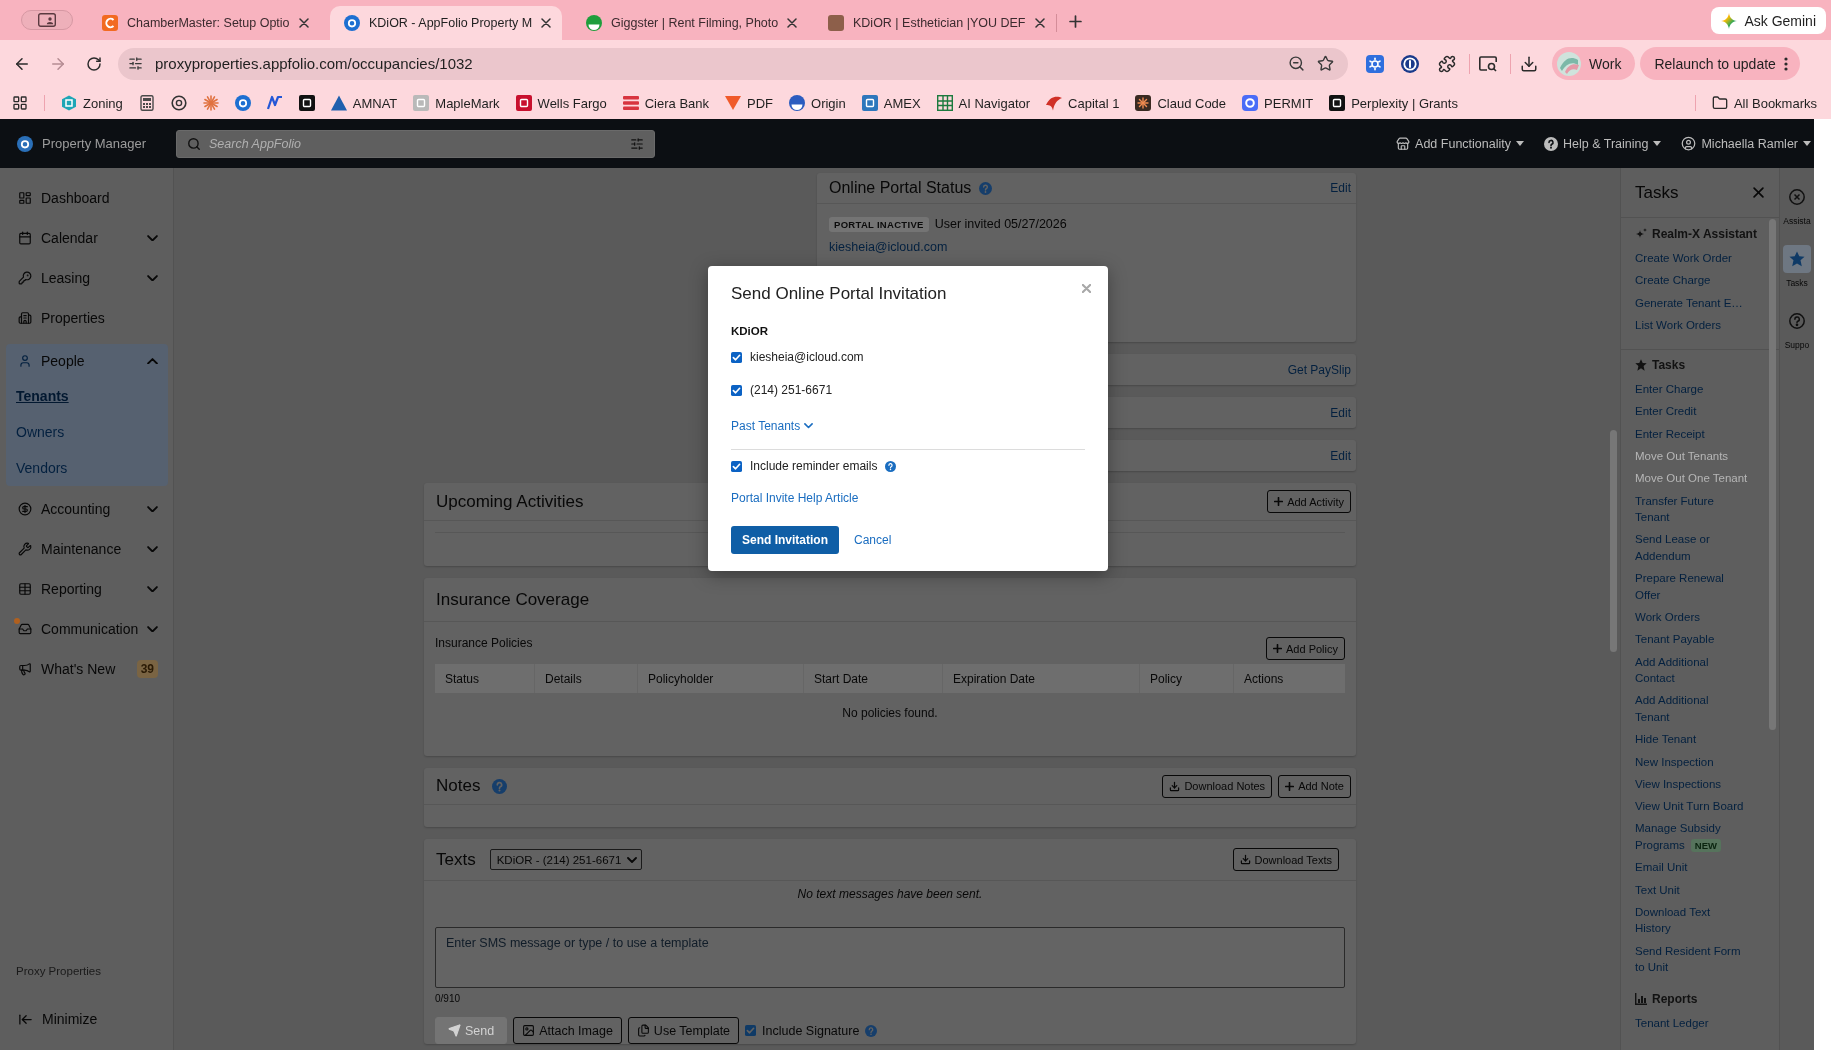 This screenshot has height=1050, width=1831. I want to click on search-bar: Search AppFolio, so click(415, 143).